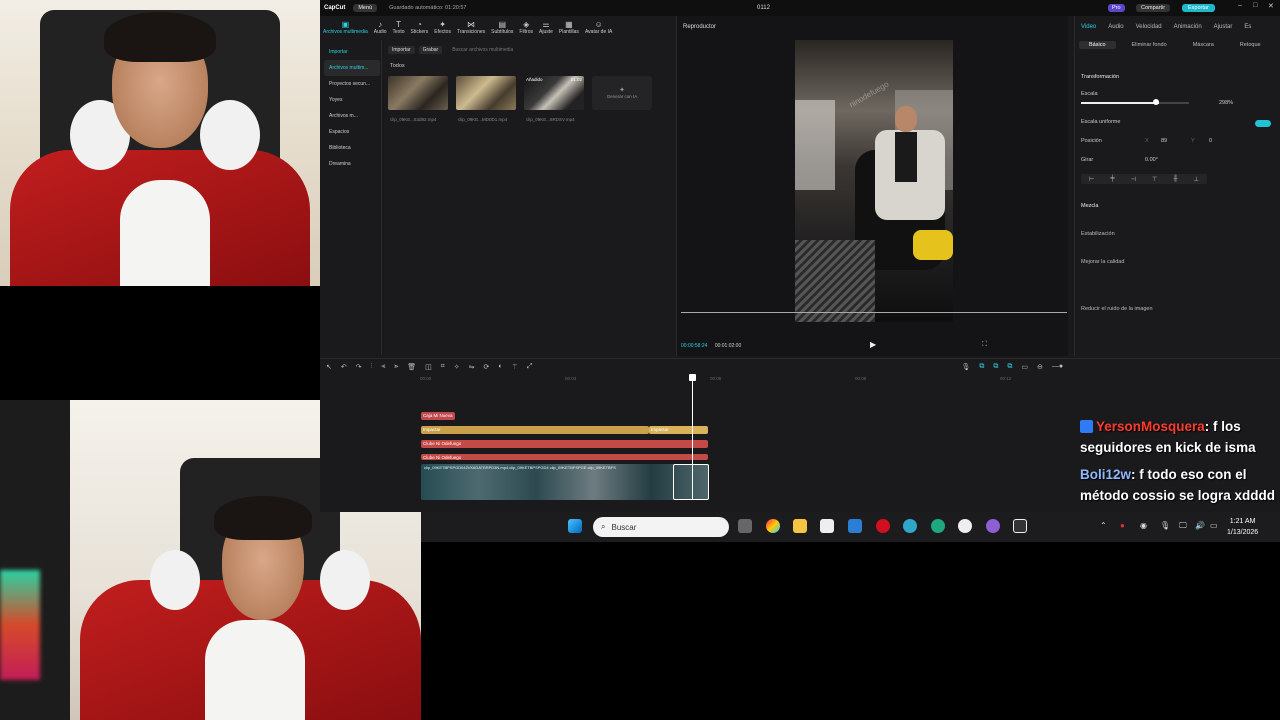  What do you see at coordinates (482, 50) in the screenshot?
I see `media-search-input: Buscar archivos multimedia` at bounding box center [482, 50].